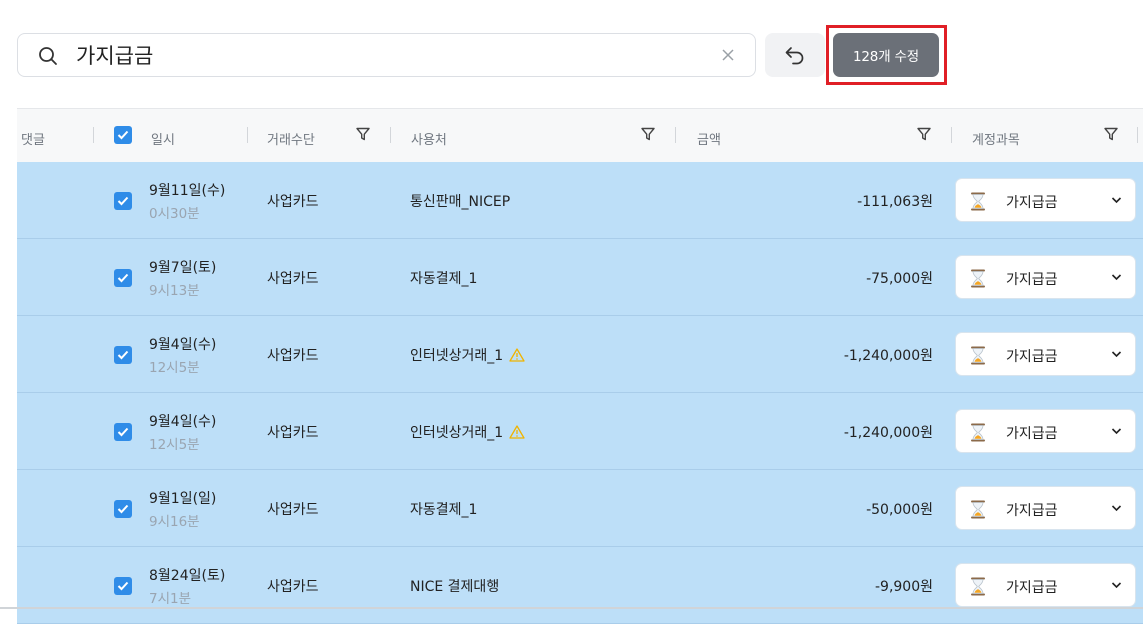 The width and height of the screenshot is (1143, 624). Describe the element at coordinates (580, 508) in the screenshot. I see `table-row: 9월1일(일) 9시16분 사업카드 자동결제_1 -50,000원 가지급금` at that location.